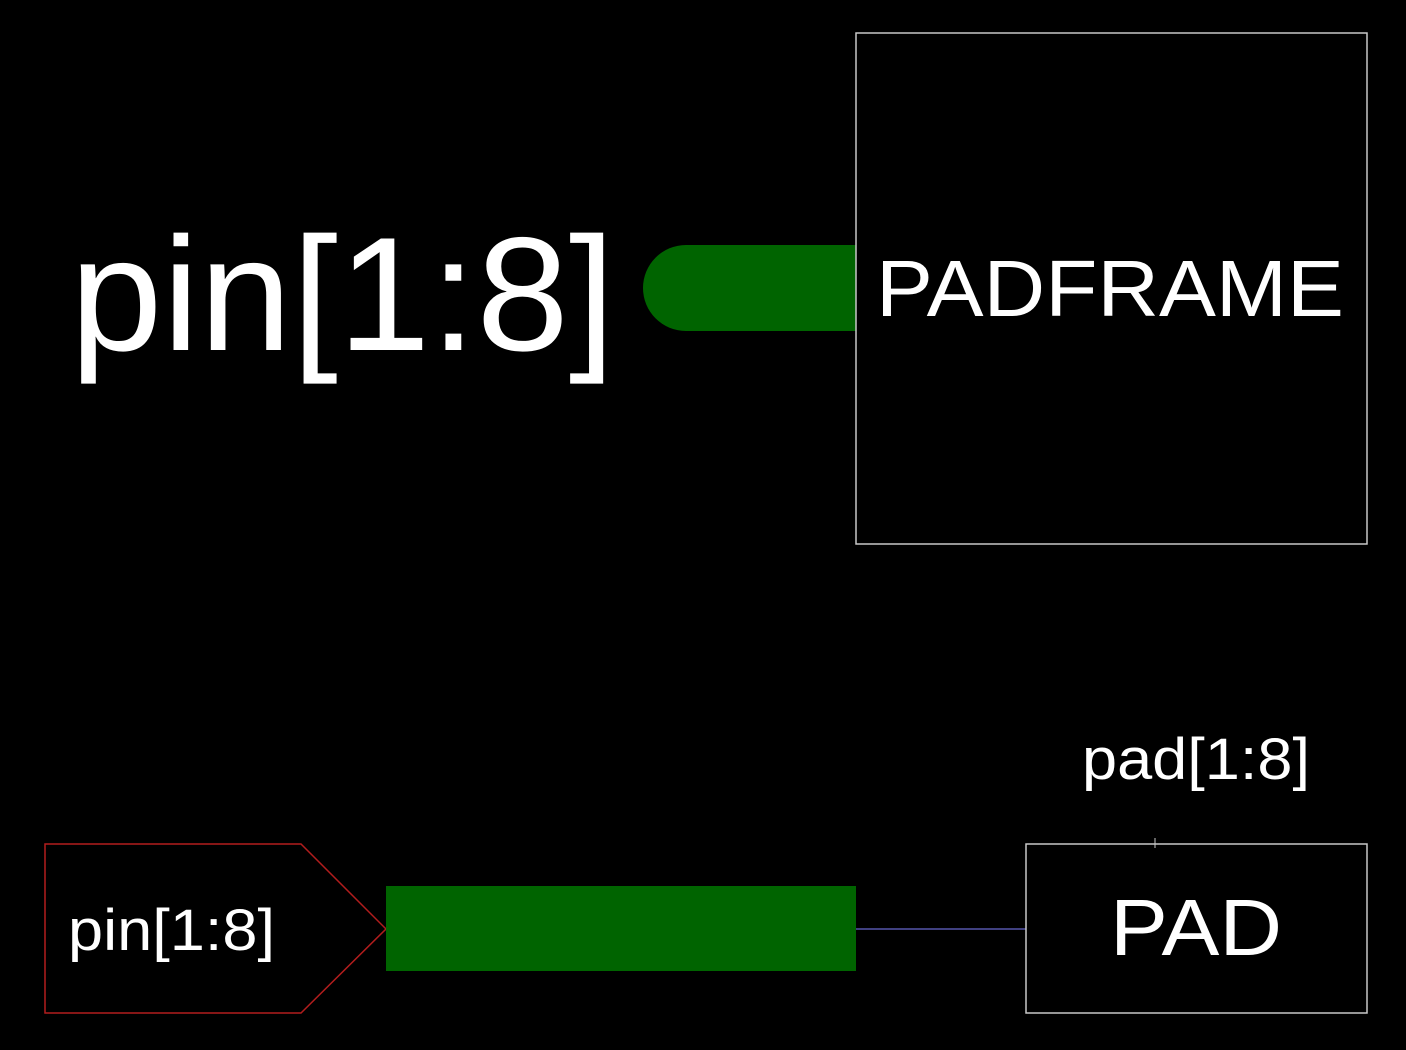 Image resolution: width=1406 pixels, height=1050 pixels. What do you see at coordinates (1196, 759) in the screenshot?
I see `pad-net-label: pad[1:8]` at bounding box center [1196, 759].